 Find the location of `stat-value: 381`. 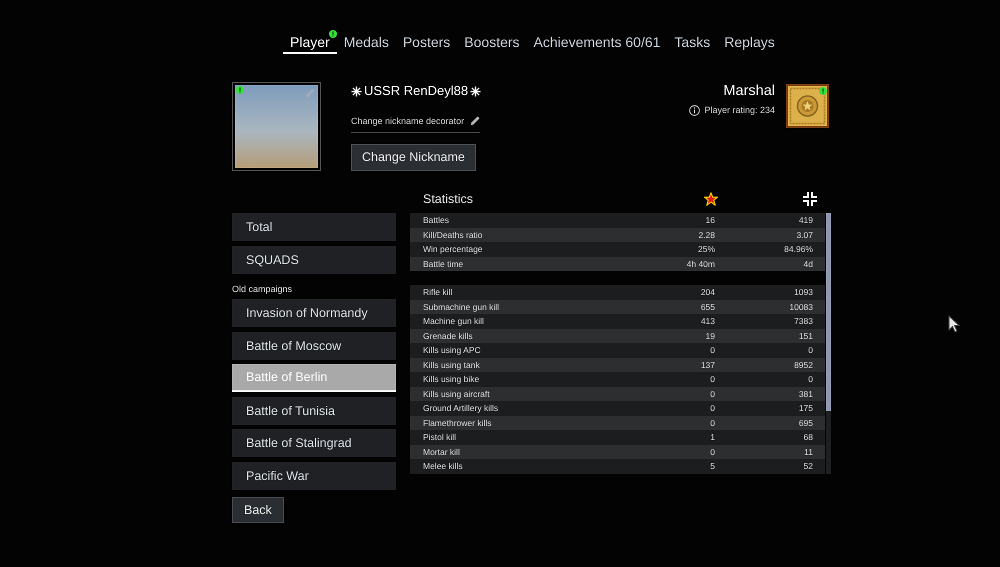

stat-value: 381 is located at coordinates (806, 394).